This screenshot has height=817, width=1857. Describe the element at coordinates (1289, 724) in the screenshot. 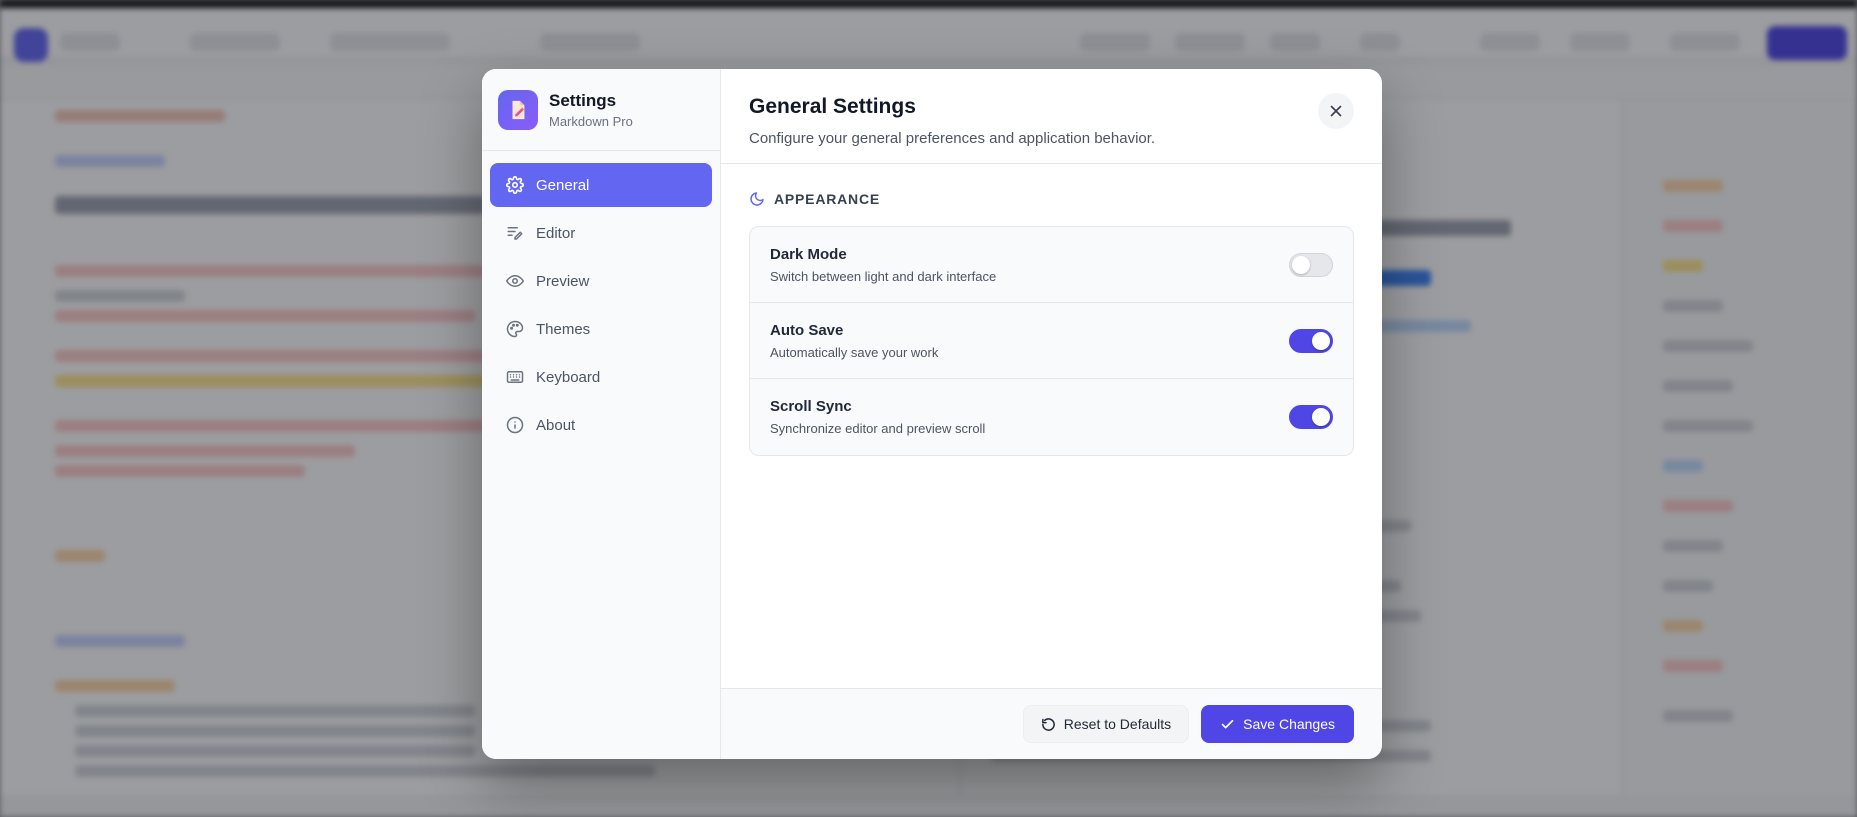

I see `save-label: Save Changes` at that location.